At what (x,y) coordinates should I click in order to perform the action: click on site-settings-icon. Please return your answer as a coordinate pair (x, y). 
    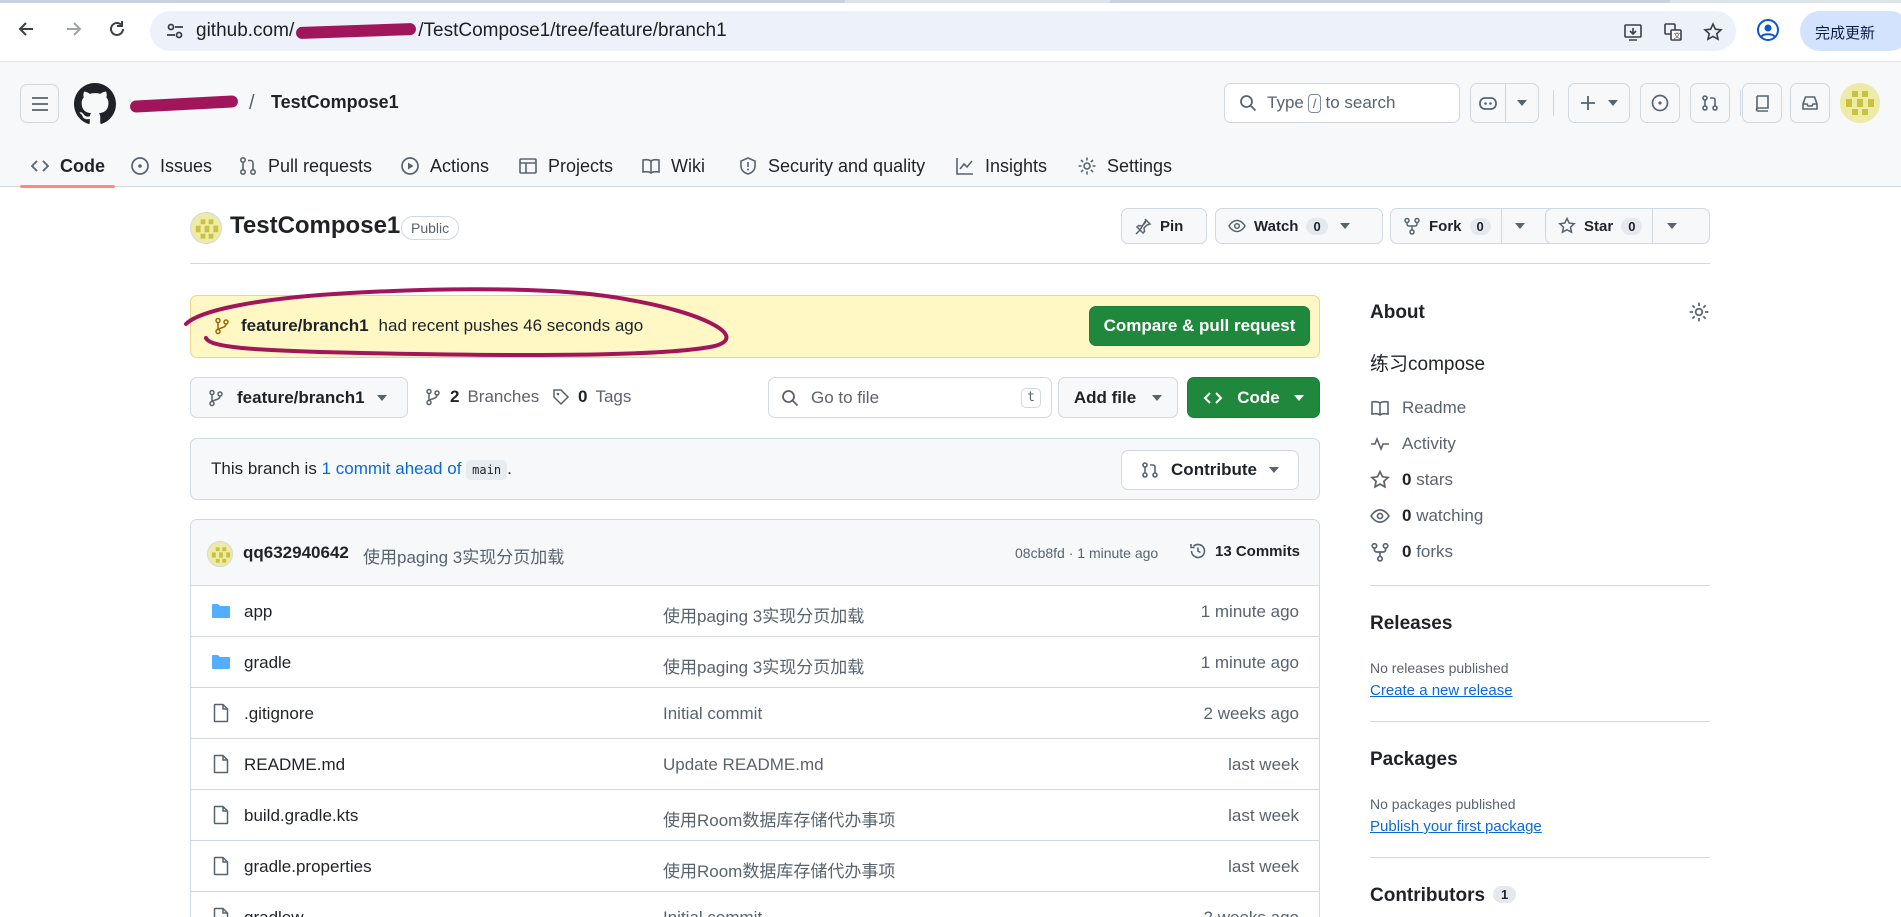
    Looking at the image, I should click on (175, 31).